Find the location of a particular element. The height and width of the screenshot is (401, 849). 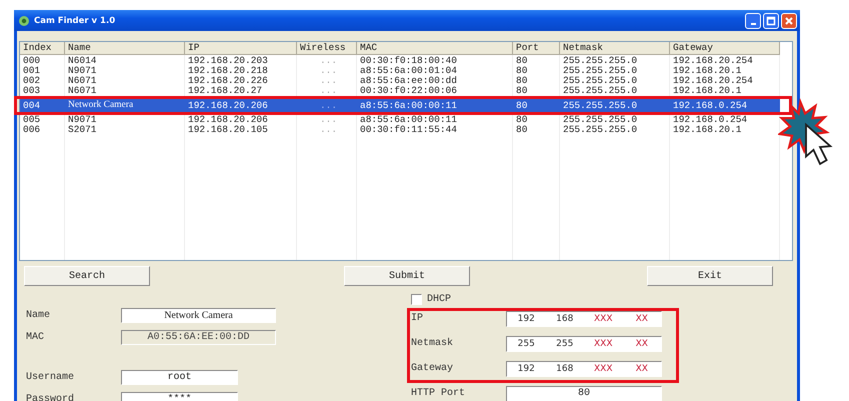

table-cell-text: 00:30:f0:22:00:06 is located at coordinates (408, 91).